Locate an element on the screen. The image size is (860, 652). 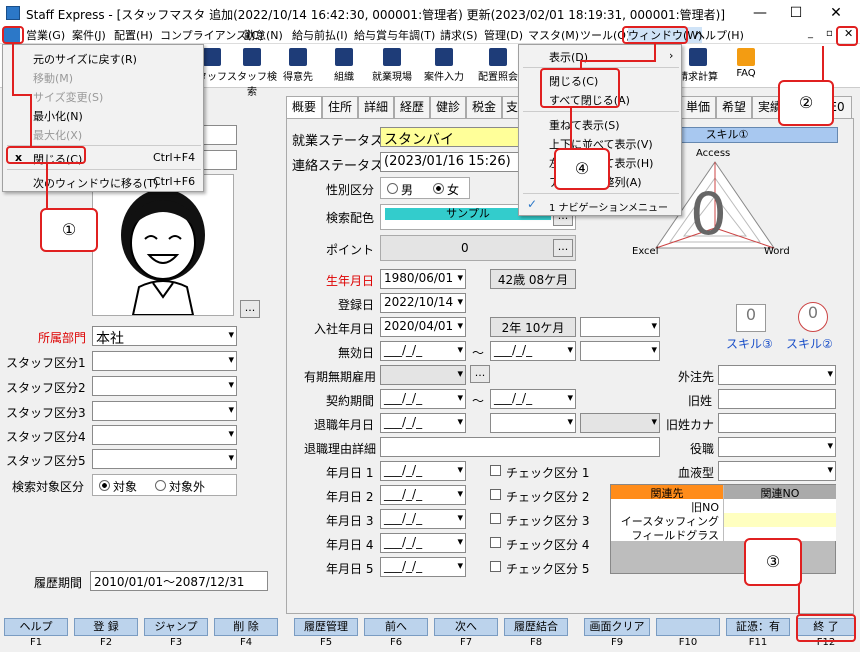
maximize-button: ☐ is located at coordinates (796, 13).